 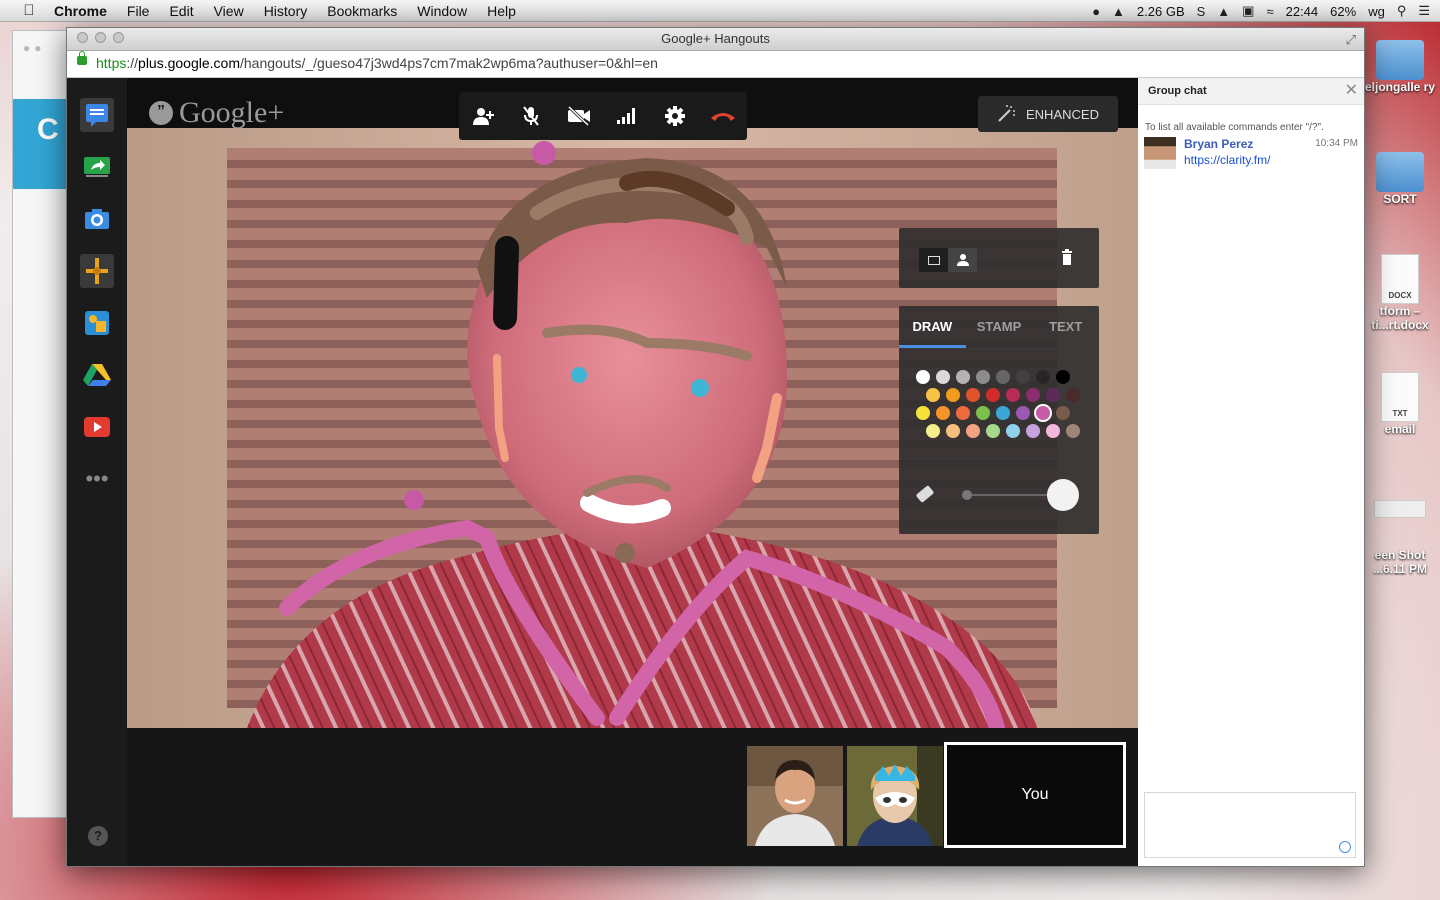 I want to click on user-name: wg, so click(x=1376, y=11).